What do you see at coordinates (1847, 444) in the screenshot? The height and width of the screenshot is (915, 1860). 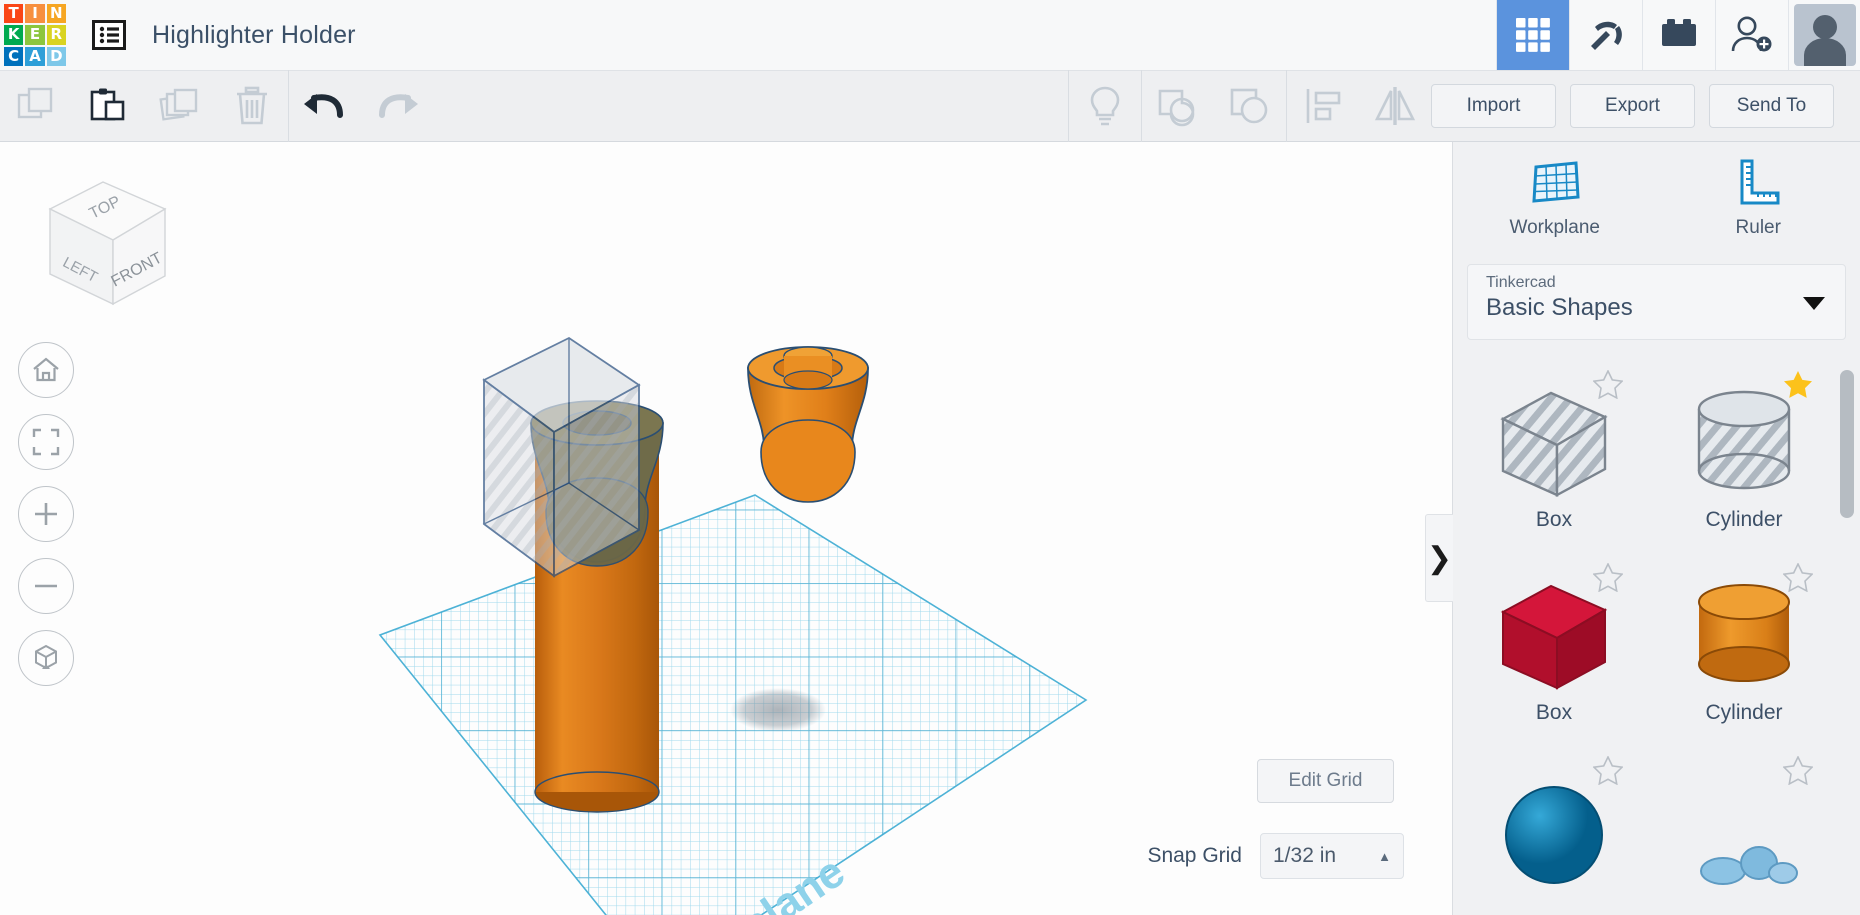 I see `panel-scrollbar` at bounding box center [1847, 444].